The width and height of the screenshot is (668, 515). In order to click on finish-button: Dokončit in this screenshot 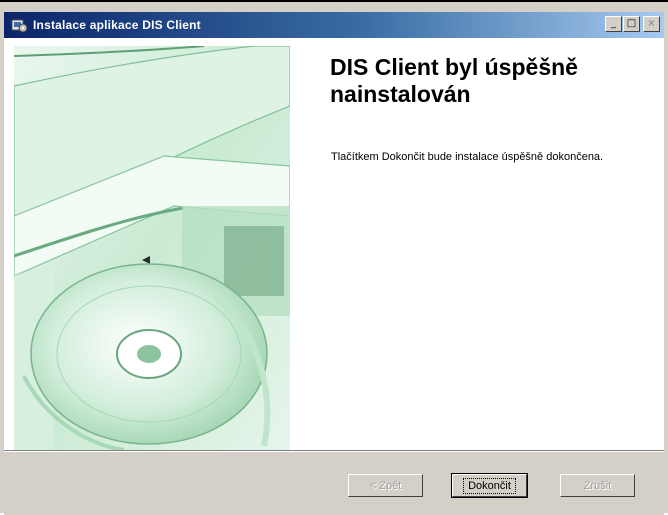, I will do `click(489, 485)`.